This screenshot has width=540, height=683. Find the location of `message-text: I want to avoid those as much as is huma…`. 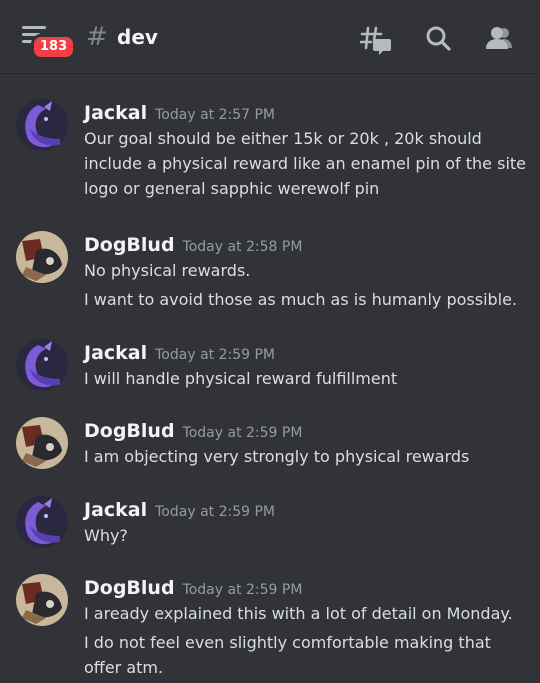

message-text: I want to avoid those as much as is huma… is located at coordinates (301, 299).